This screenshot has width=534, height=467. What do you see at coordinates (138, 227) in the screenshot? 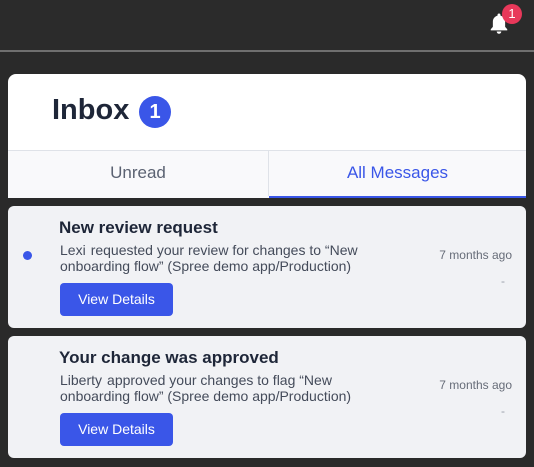
I see `message-title: New review request` at bounding box center [138, 227].